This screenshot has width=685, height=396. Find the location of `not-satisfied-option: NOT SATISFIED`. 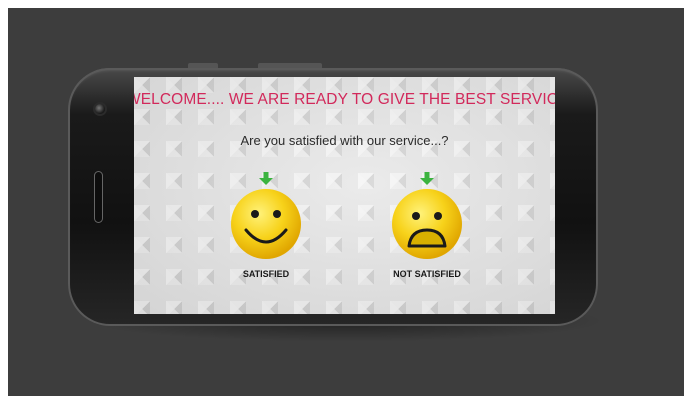

not-satisfied-option: NOT SATISFIED is located at coordinates (427, 227).